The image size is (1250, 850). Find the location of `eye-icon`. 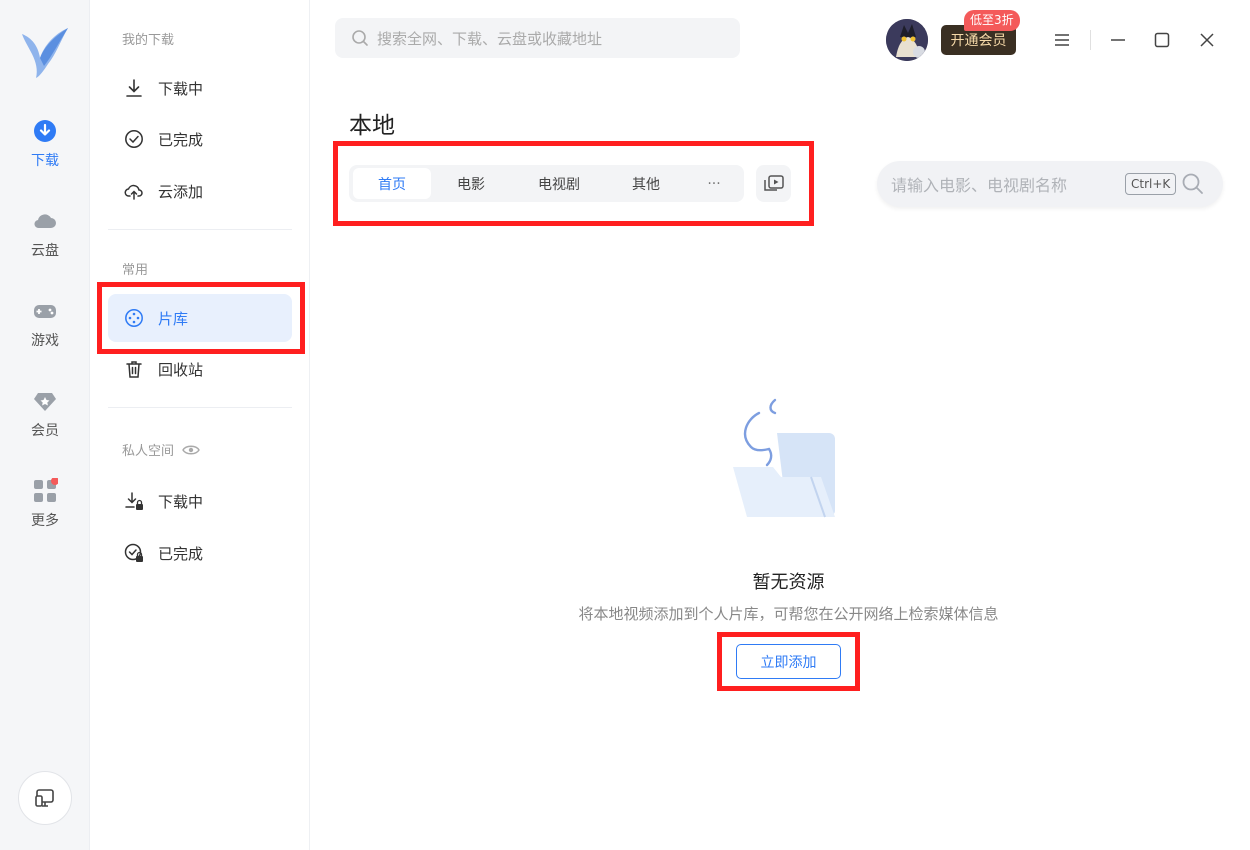

eye-icon is located at coordinates (191, 450).